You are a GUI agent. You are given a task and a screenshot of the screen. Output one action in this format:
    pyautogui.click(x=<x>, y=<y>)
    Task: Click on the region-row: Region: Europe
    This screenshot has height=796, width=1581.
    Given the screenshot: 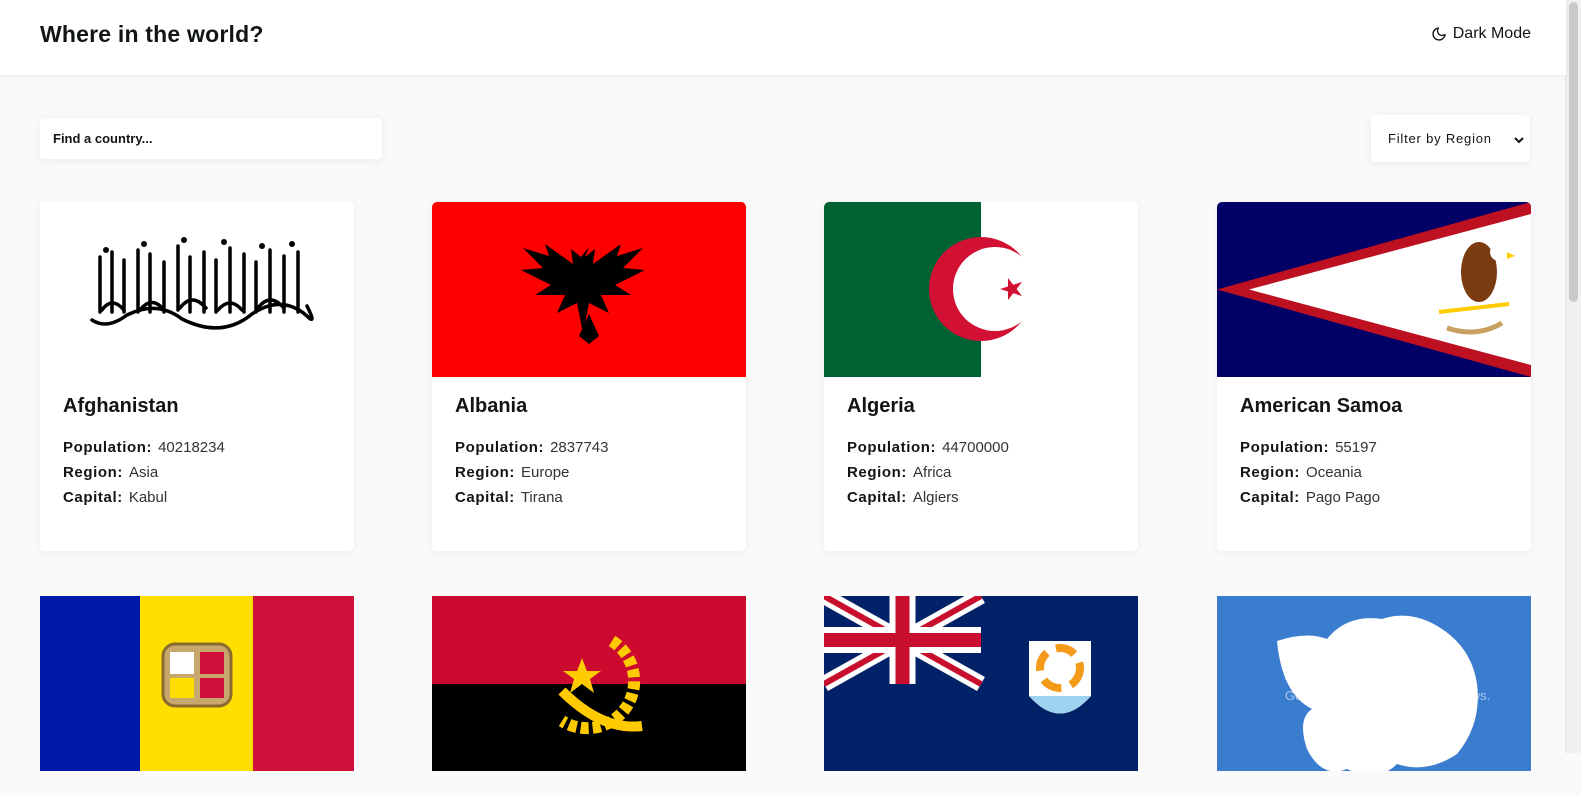 What is the action you would take?
    pyautogui.click(x=512, y=472)
    